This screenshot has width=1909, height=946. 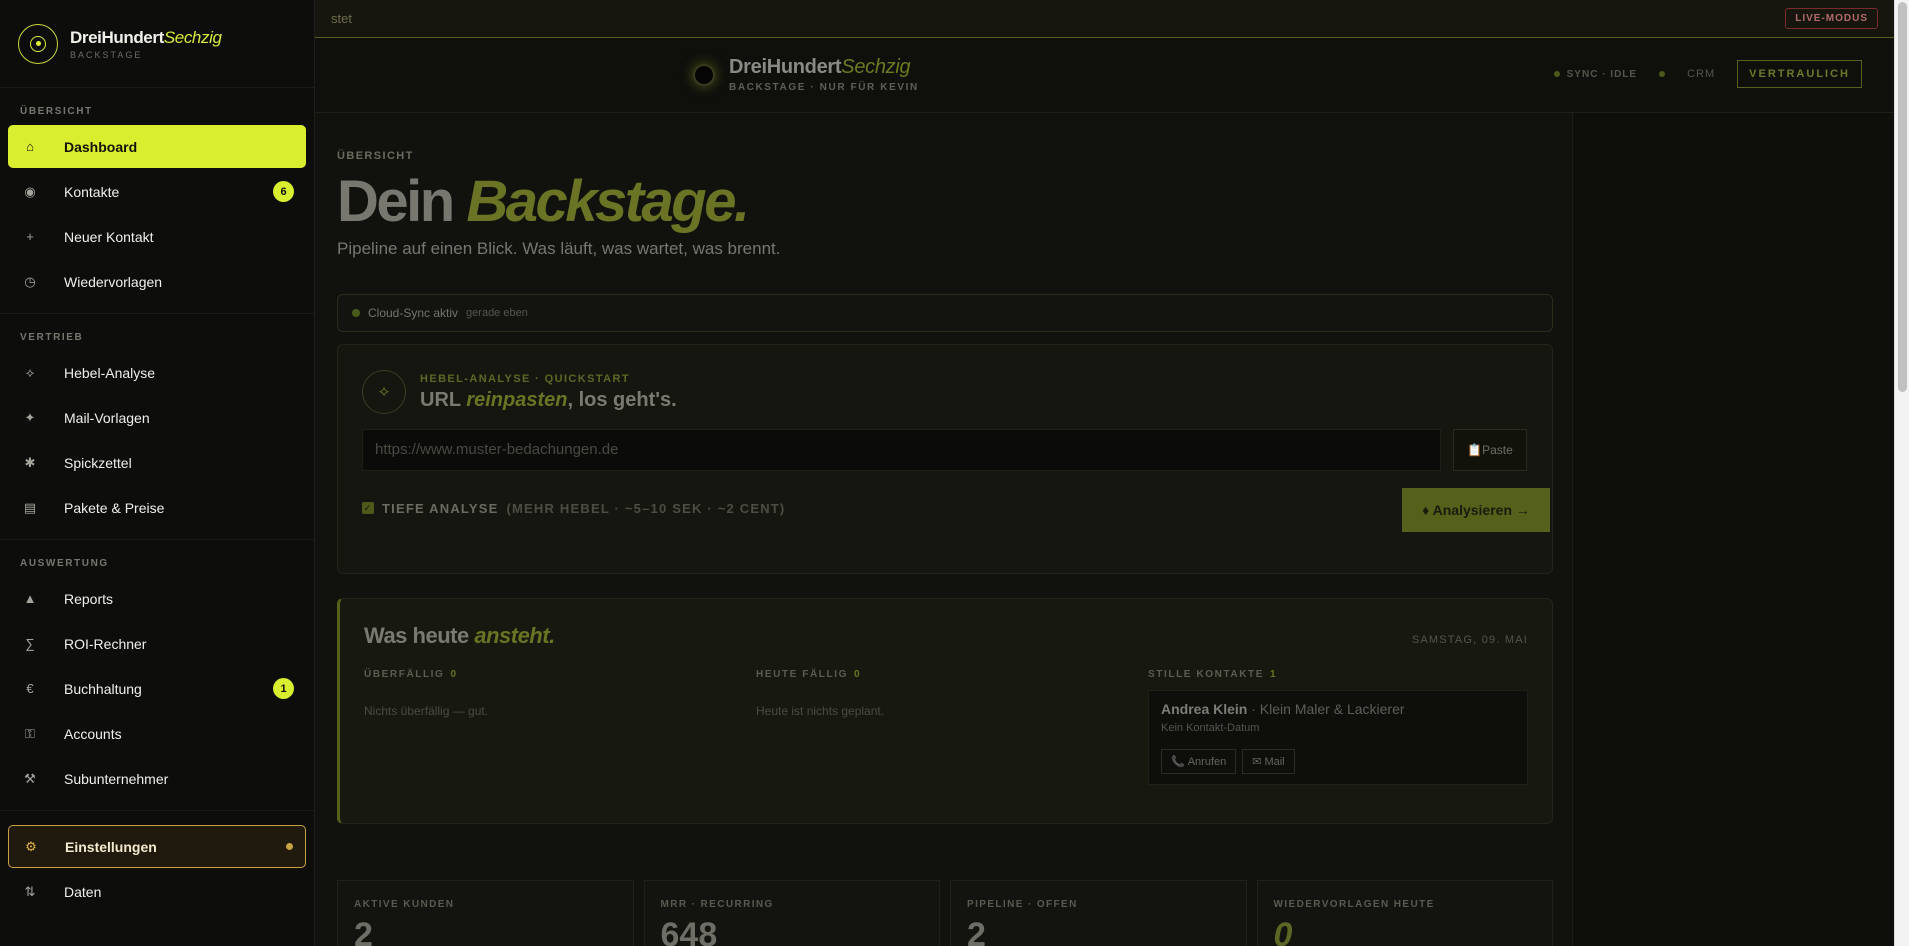 What do you see at coordinates (368, 508) in the screenshot?
I see `checkbox-checked-icon: ✓` at bounding box center [368, 508].